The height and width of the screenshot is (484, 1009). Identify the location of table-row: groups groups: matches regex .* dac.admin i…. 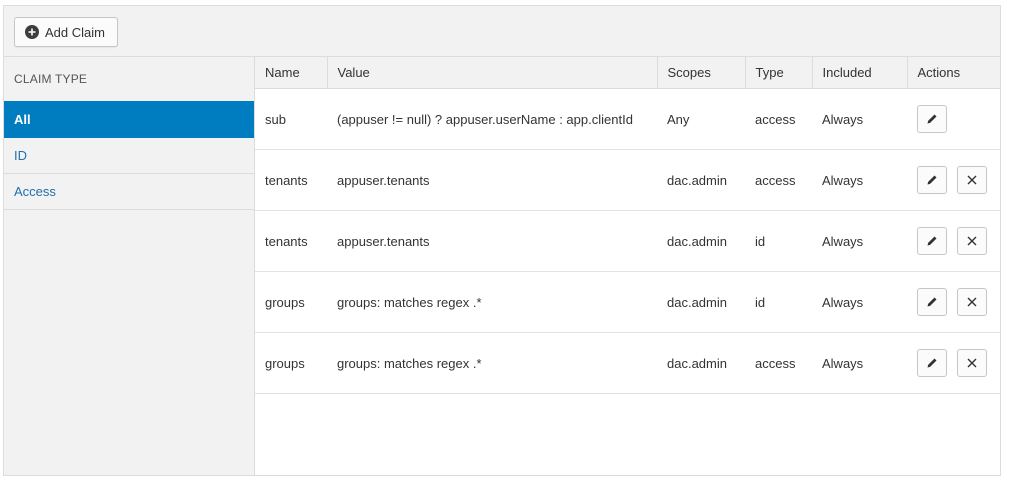
(627, 302).